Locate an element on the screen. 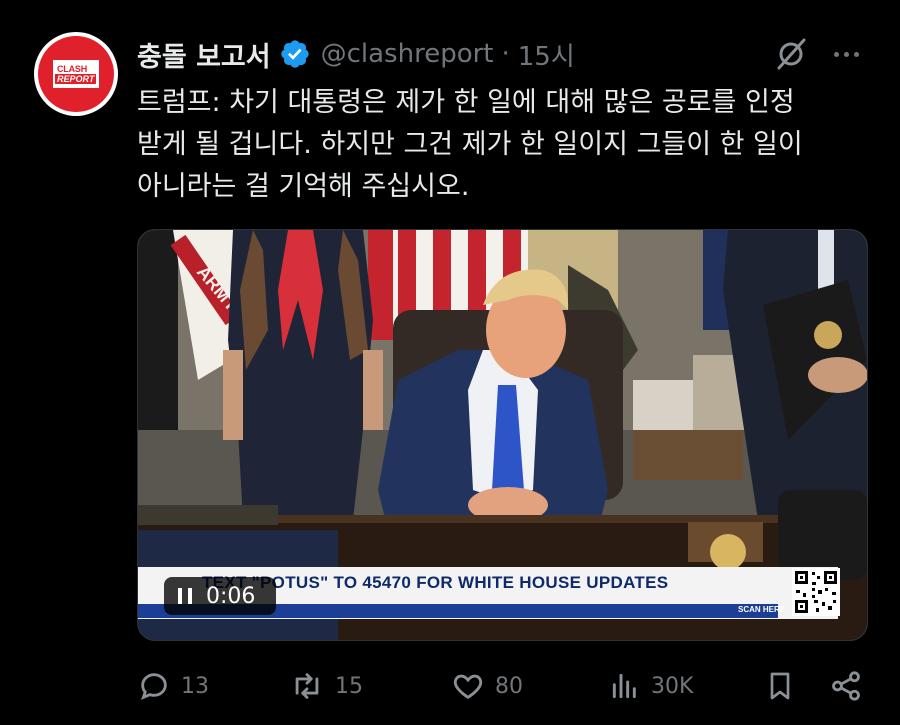 The height and width of the screenshot is (725, 900). banner-scan-label: SCAN HERE is located at coordinates (762, 609).